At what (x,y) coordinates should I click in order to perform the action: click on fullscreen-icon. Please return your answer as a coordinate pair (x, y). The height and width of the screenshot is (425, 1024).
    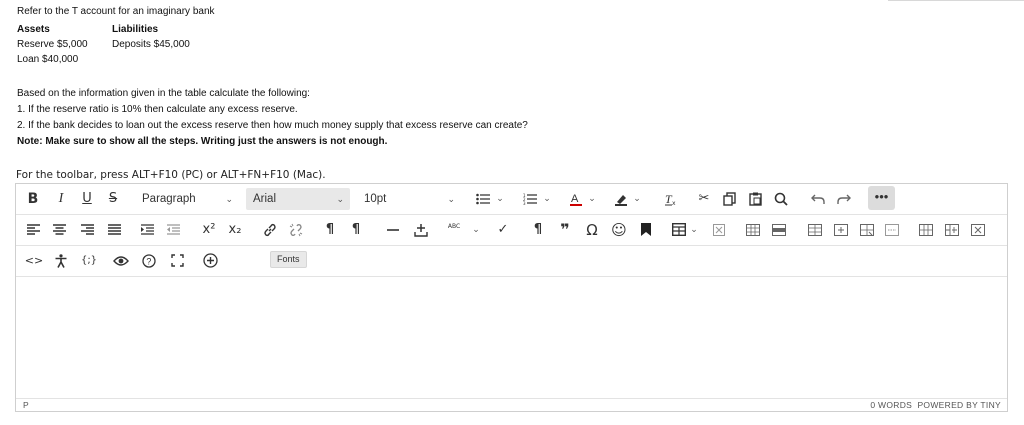
    Looking at the image, I should click on (177, 261).